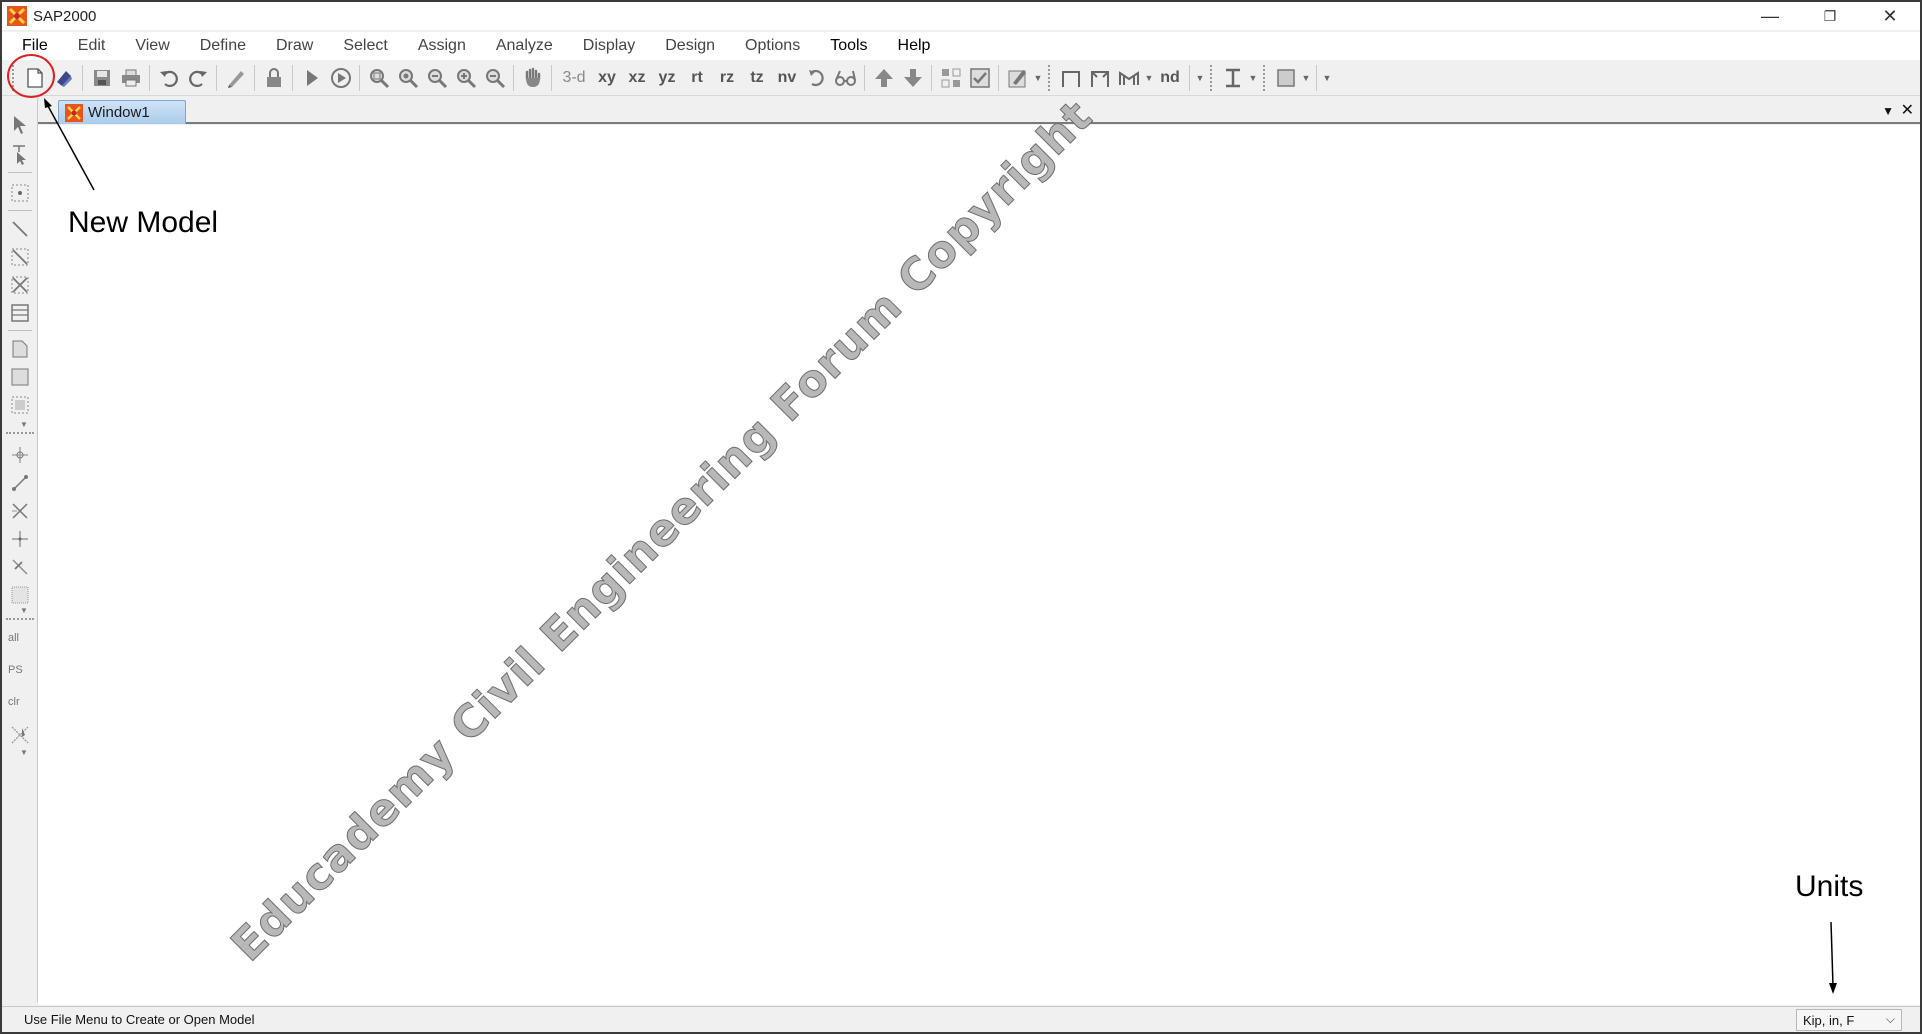 The image size is (1922, 1034). What do you see at coordinates (757, 78) in the screenshot?
I see `view-tz-button: tz` at bounding box center [757, 78].